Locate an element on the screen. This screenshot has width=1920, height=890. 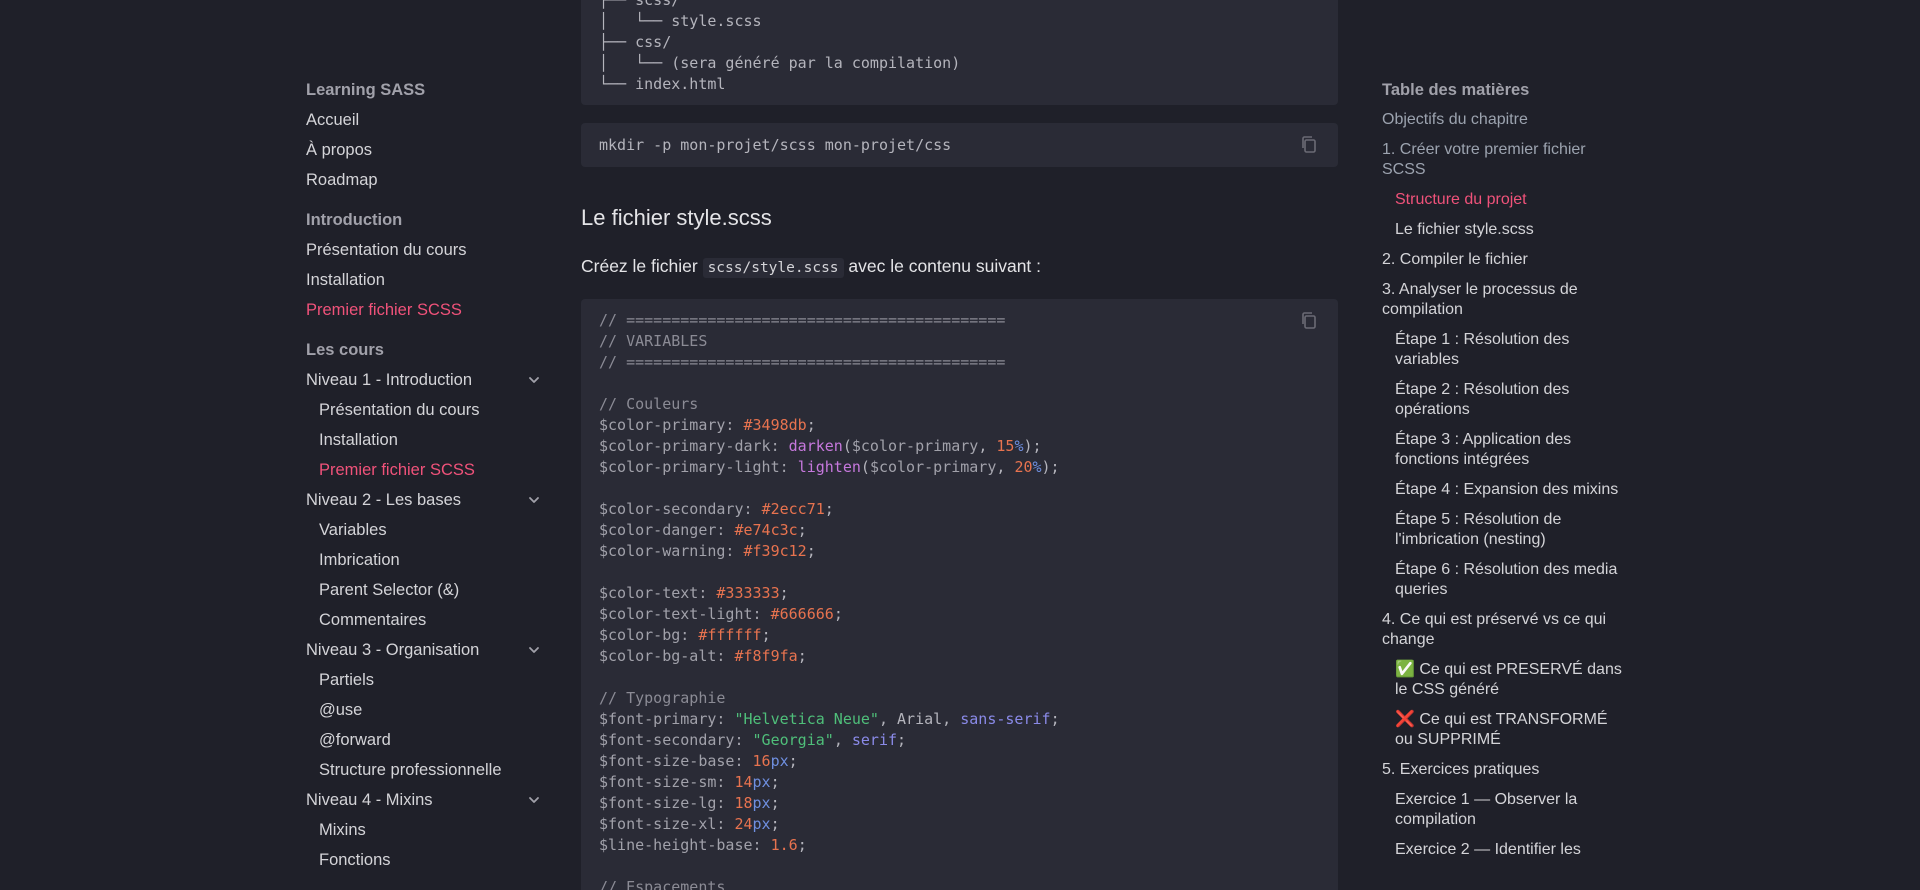
toc-item: Étape 1 : Résolution des variables is located at coordinates (1502, 350).